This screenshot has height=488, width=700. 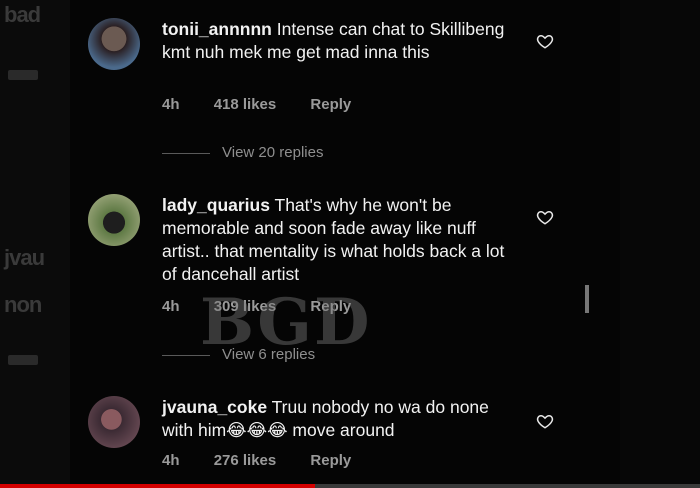 I want to click on video-progress-fill, so click(x=157, y=486).